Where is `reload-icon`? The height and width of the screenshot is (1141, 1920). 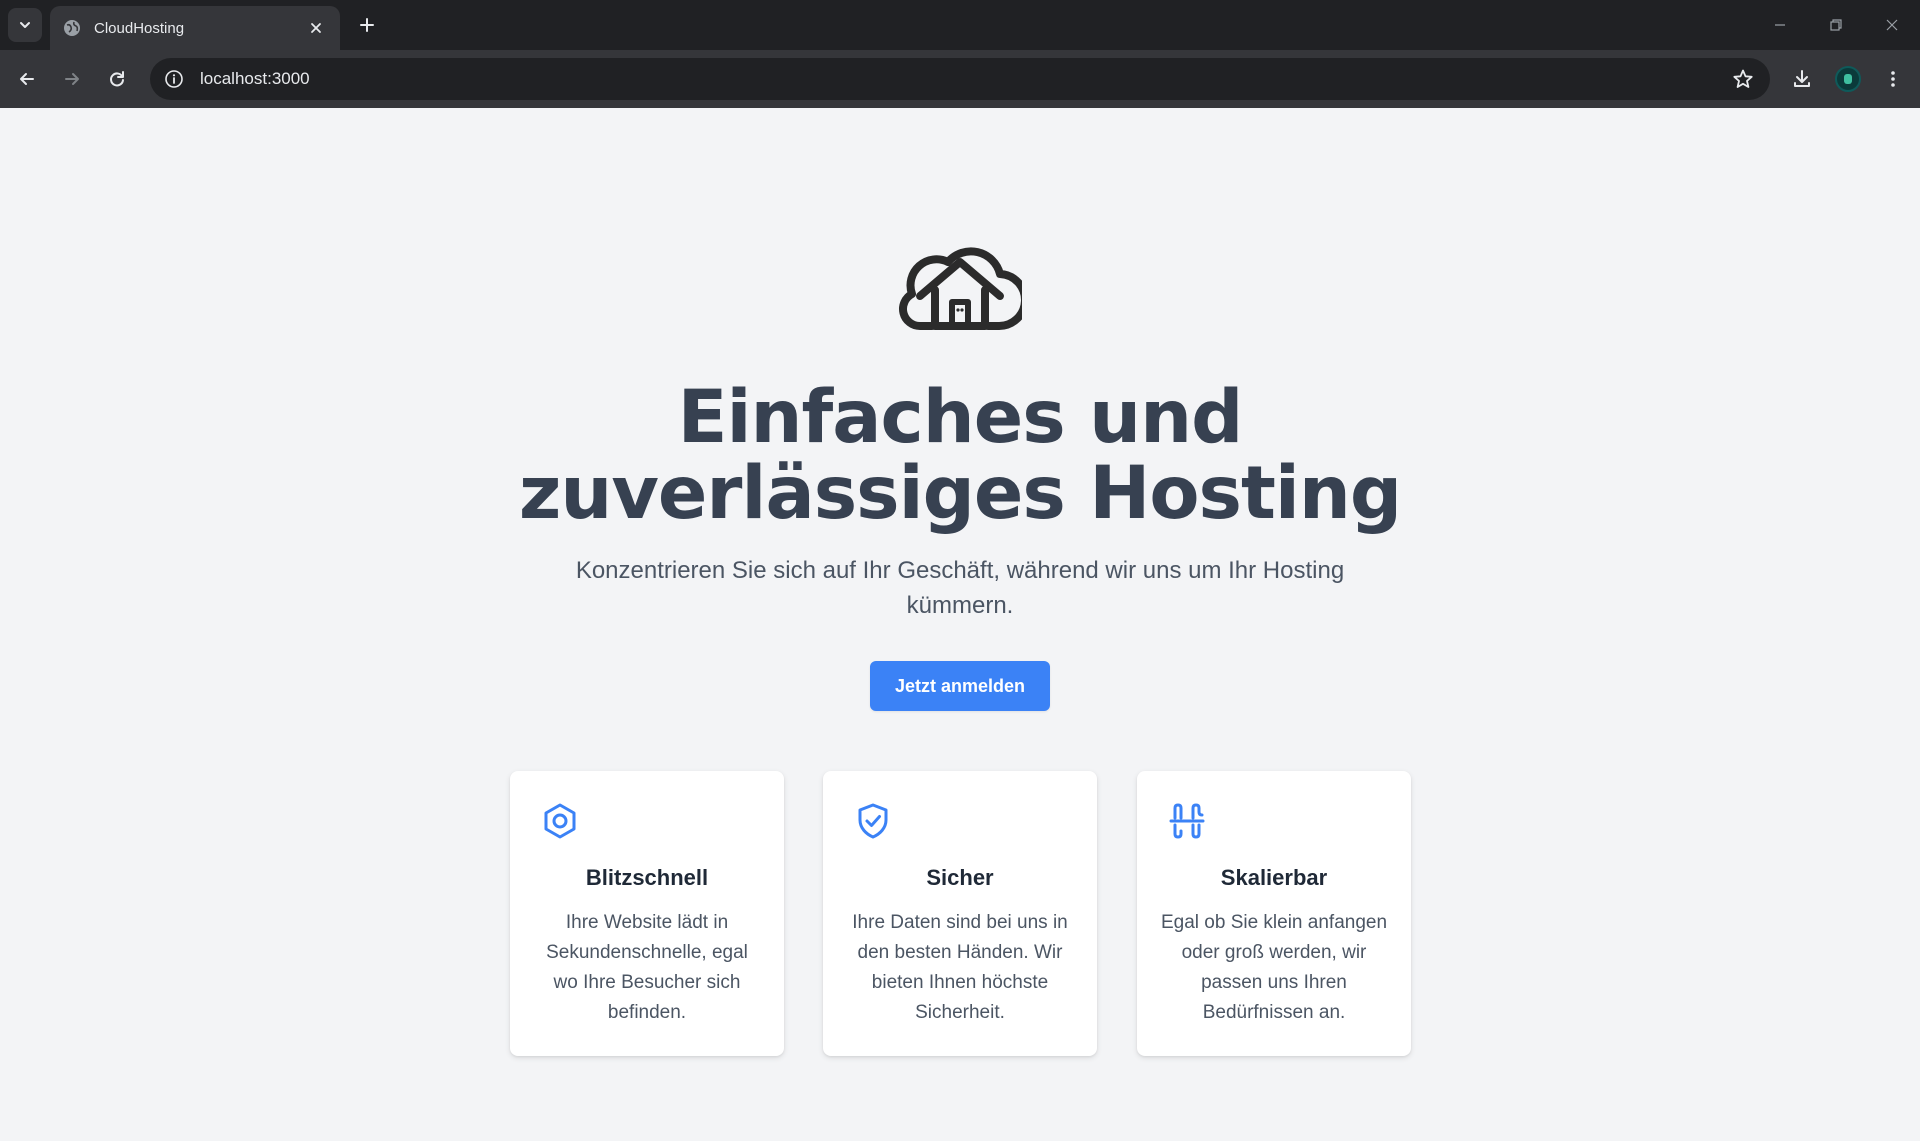 reload-icon is located at coordinates (117, 79).